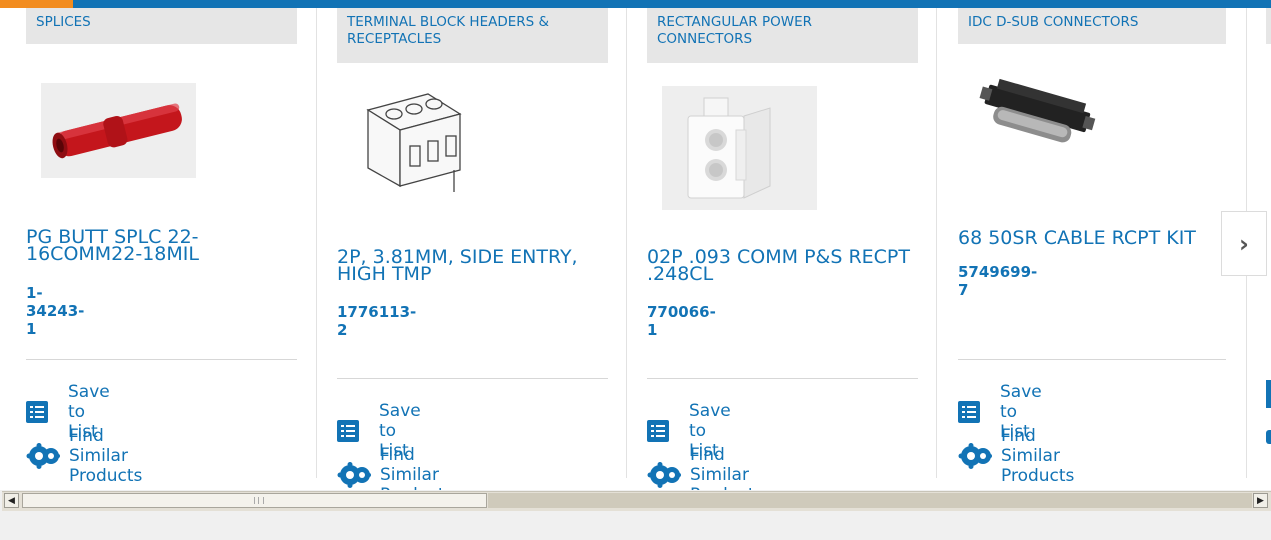 The width and height of the screenshot is (1271, 540). Describe the element at coordinates (55, 311) in the screenshot. I see `part-number: 1-34243-1` at that location.